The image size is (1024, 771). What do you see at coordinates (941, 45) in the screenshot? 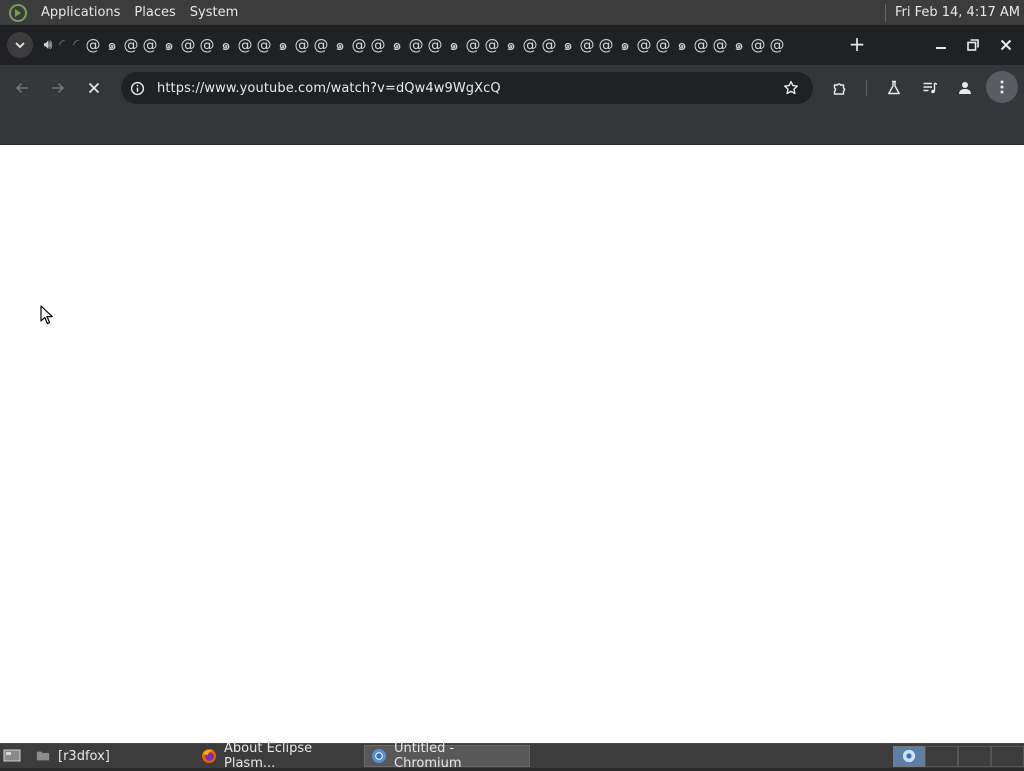
I see `minimize-button` at bounding box center [941, 45].